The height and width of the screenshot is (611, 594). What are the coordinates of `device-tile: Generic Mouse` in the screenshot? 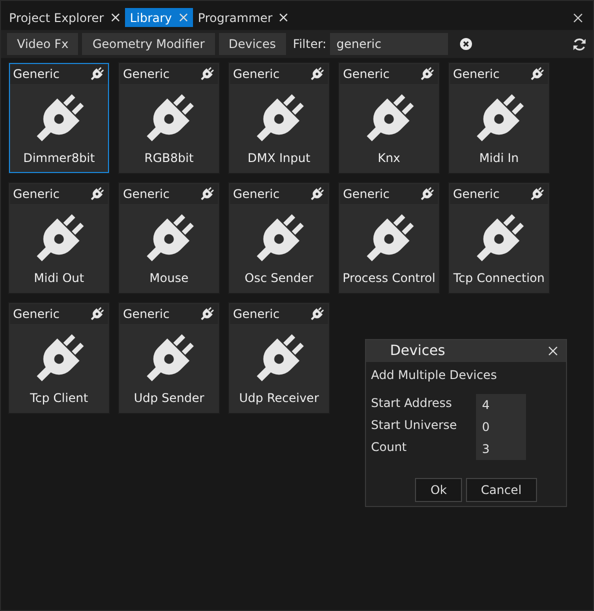 It's located at (169, 238).